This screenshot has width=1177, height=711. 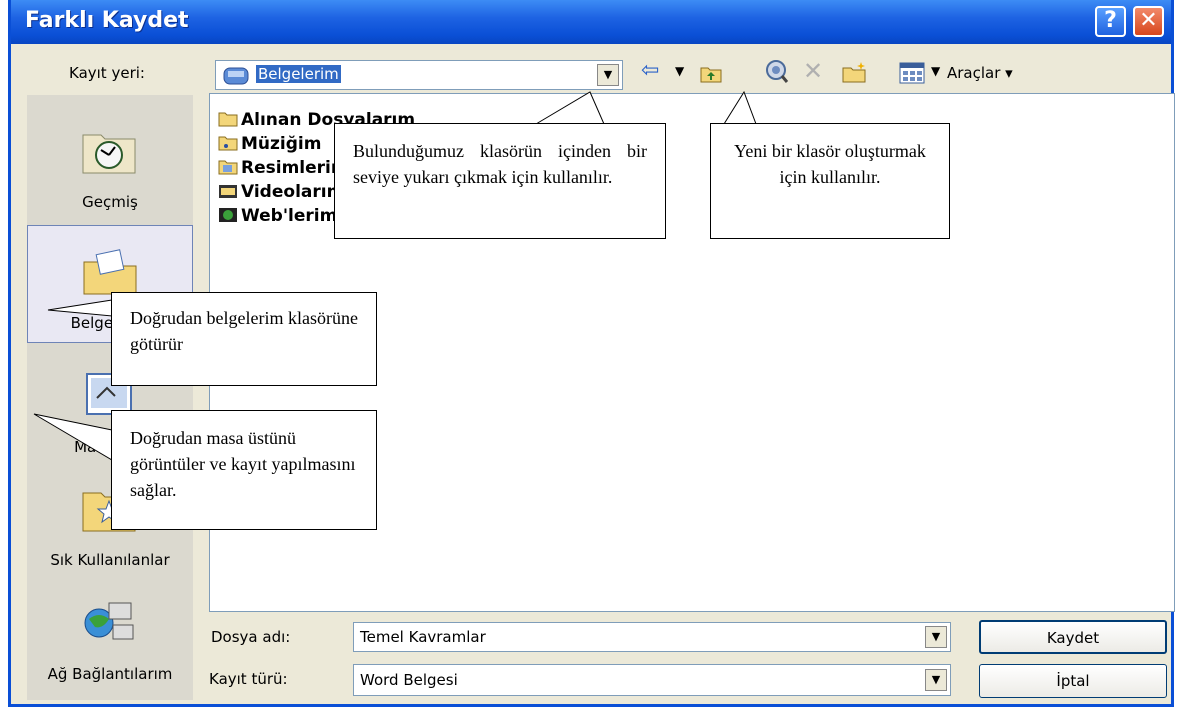 What do you see at coordinates (974, 73) in the screenshot?
I see `tools-menu-label: Araçlar` at bounding box center [974, 73].